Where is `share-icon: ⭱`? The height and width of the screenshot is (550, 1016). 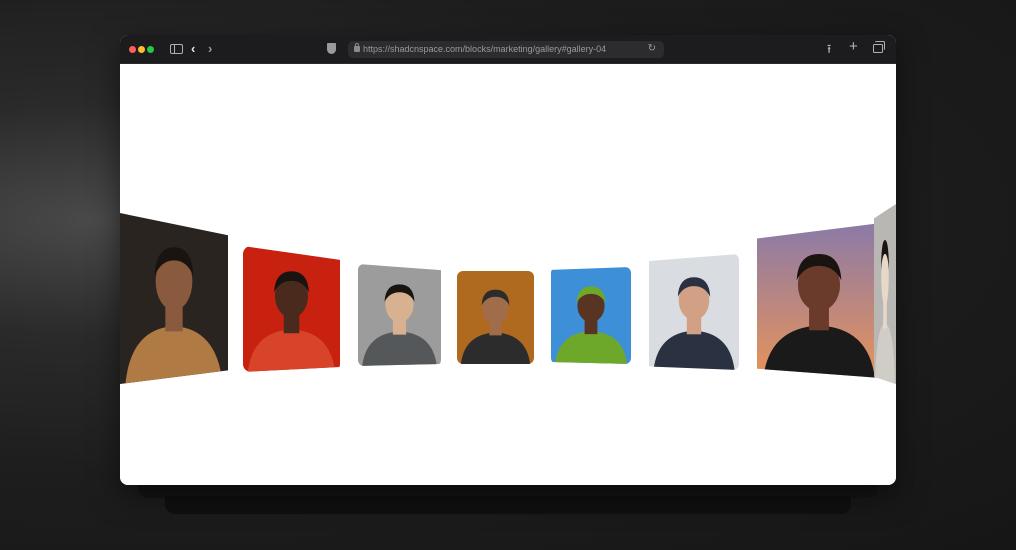 share-icon: ⭱ is located at coordinates (829, 49).